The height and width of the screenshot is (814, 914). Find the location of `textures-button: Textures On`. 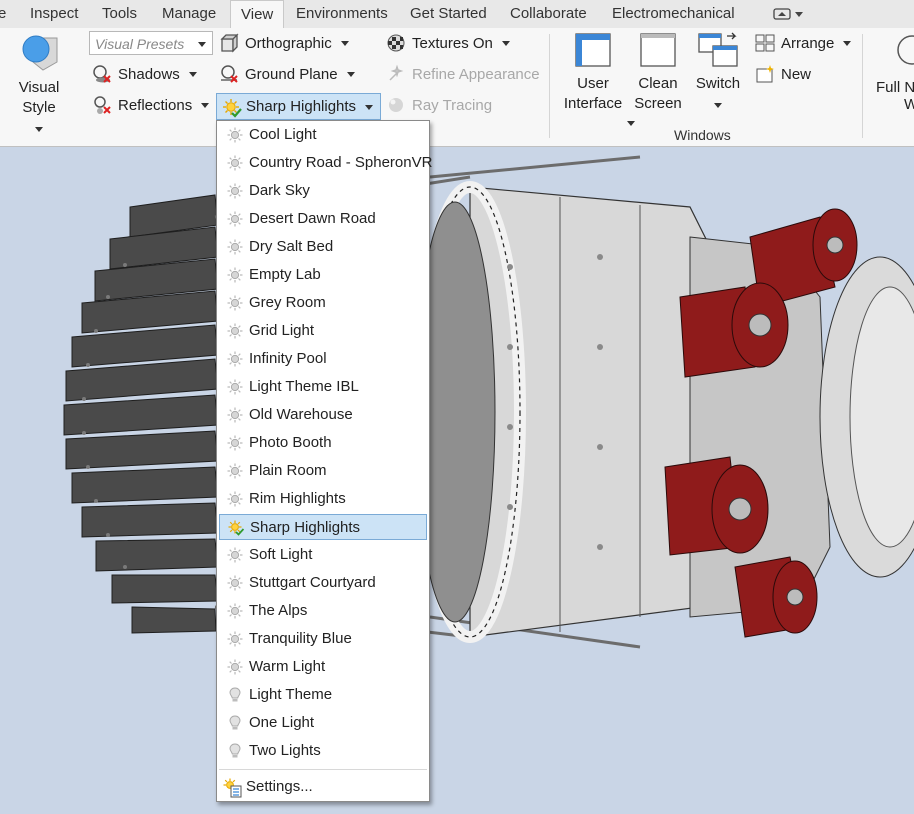

textures-button: Textures On is located at coordinates (448, 43).